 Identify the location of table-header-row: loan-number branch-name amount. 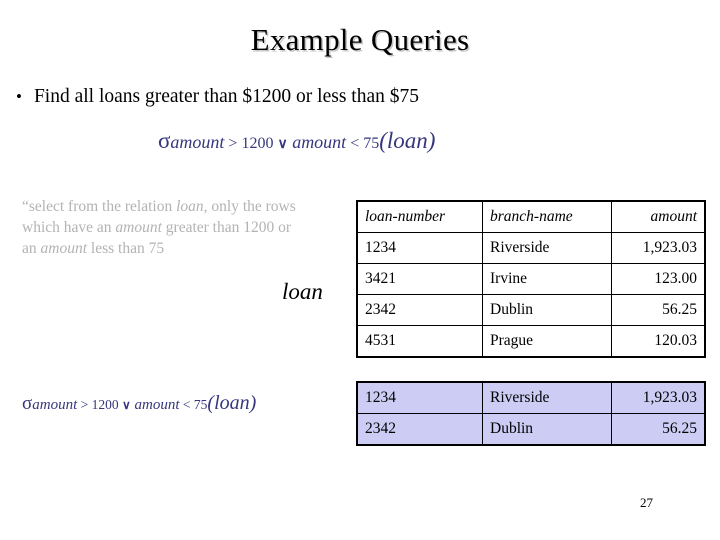
(531, 216).